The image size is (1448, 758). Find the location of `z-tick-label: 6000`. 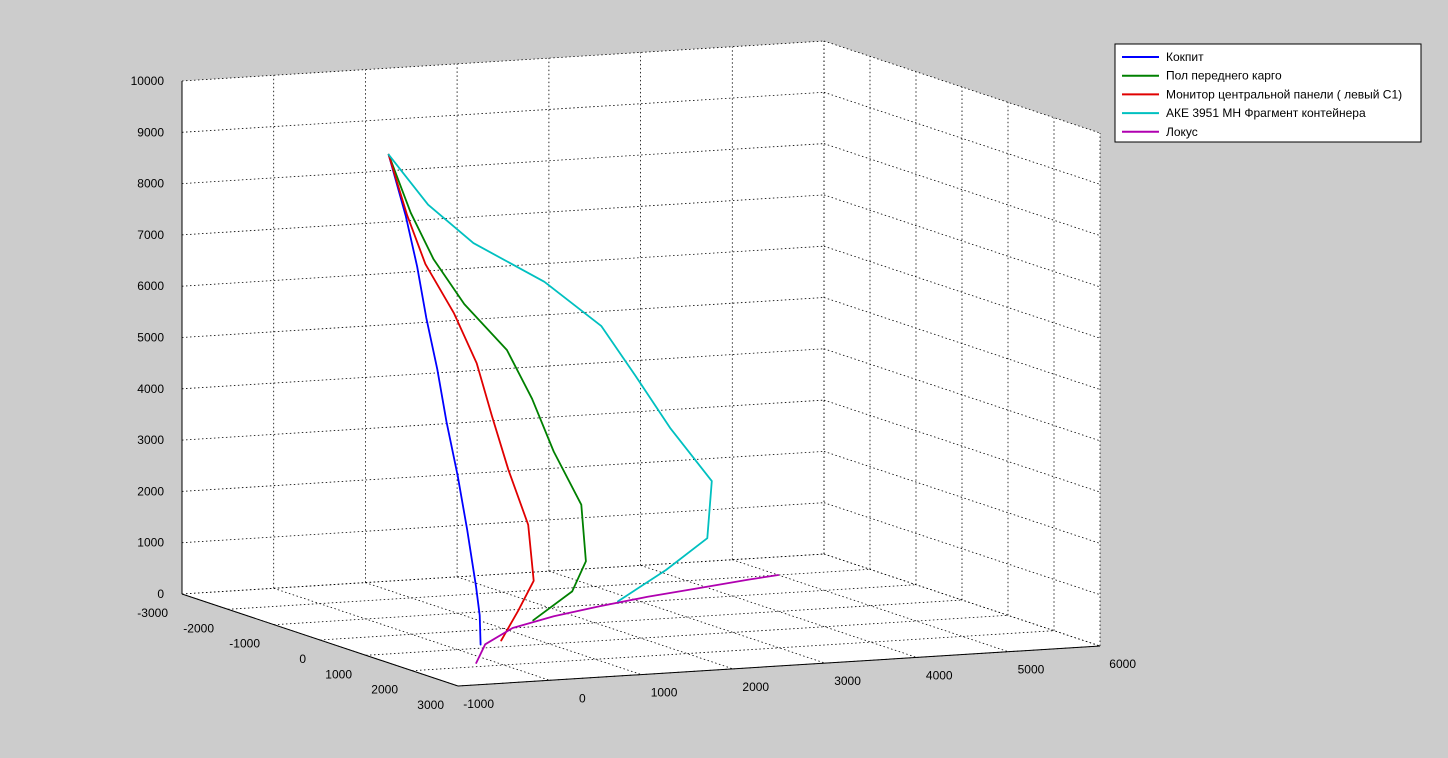

z-tick-label: 6000 is located at coordinates (150, 286).